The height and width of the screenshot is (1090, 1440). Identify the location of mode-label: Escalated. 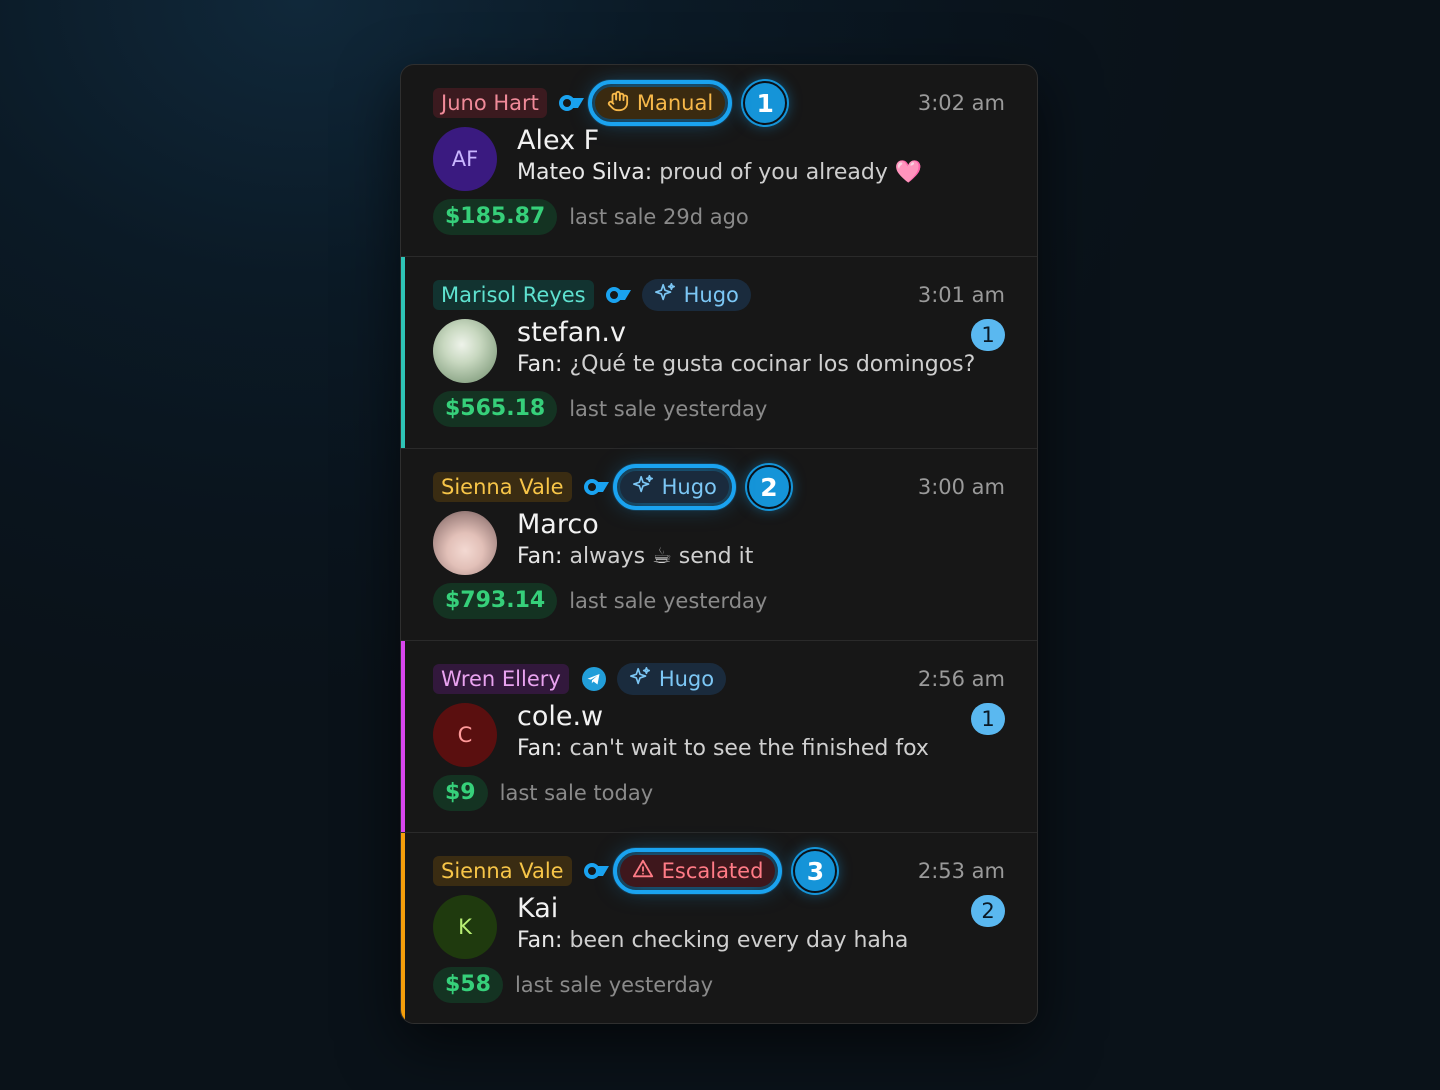
(712, 871).